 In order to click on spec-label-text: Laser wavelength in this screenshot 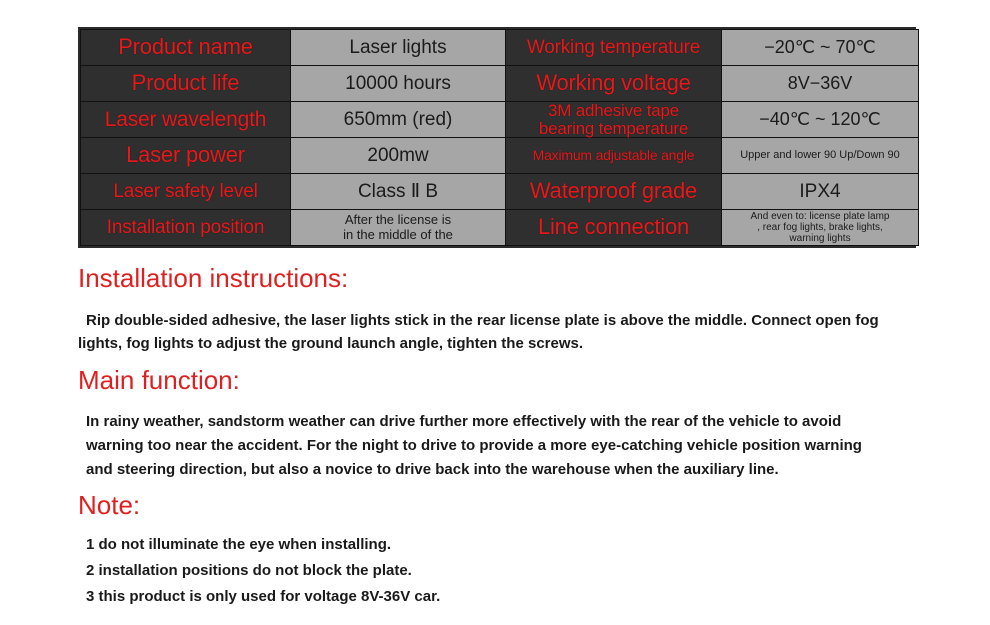, I will do `click(185, 119)`.